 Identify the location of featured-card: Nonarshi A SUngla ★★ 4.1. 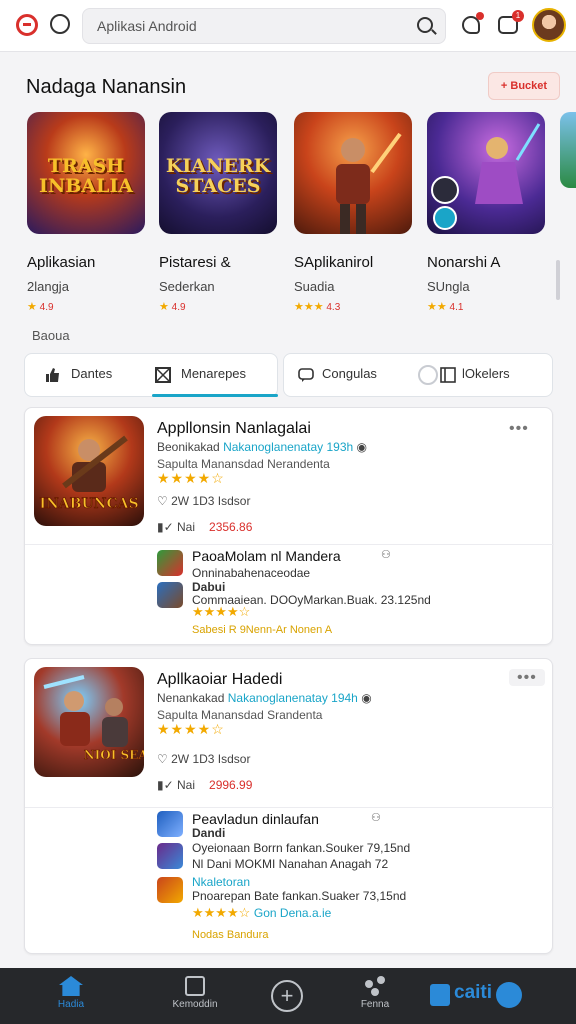
(486, 212).